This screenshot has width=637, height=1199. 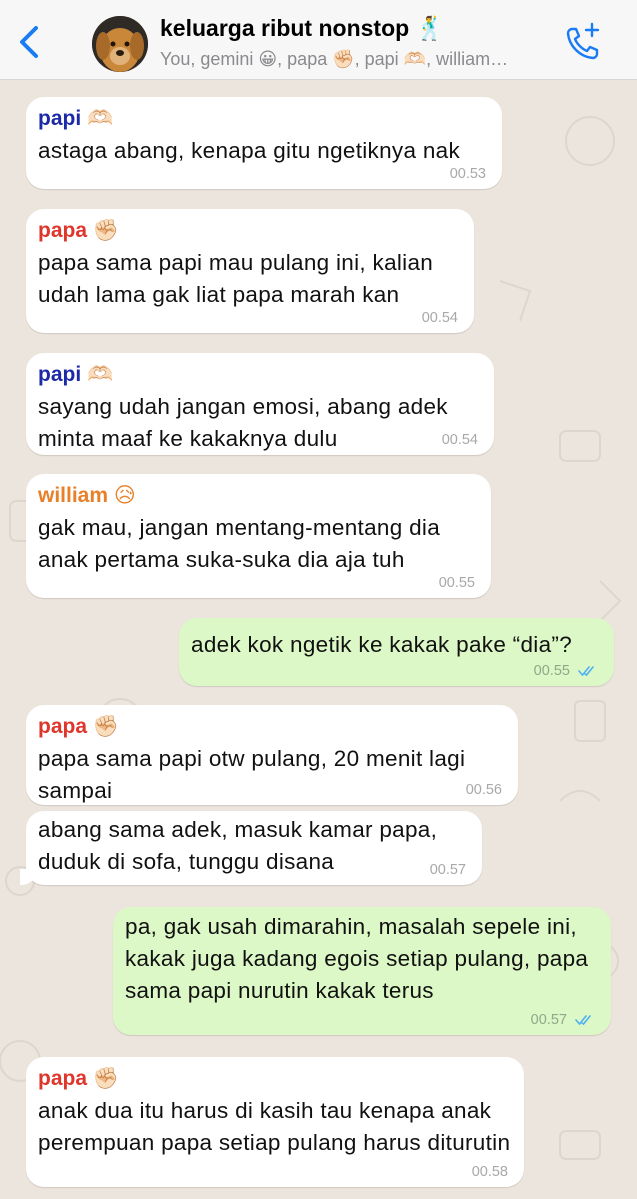 What do you see at coordinates (249, 150) in the screenshot?
I see `message-text: astaga abang, kenapa gitu ngetiknya nak` at bounding box center [249, 150].